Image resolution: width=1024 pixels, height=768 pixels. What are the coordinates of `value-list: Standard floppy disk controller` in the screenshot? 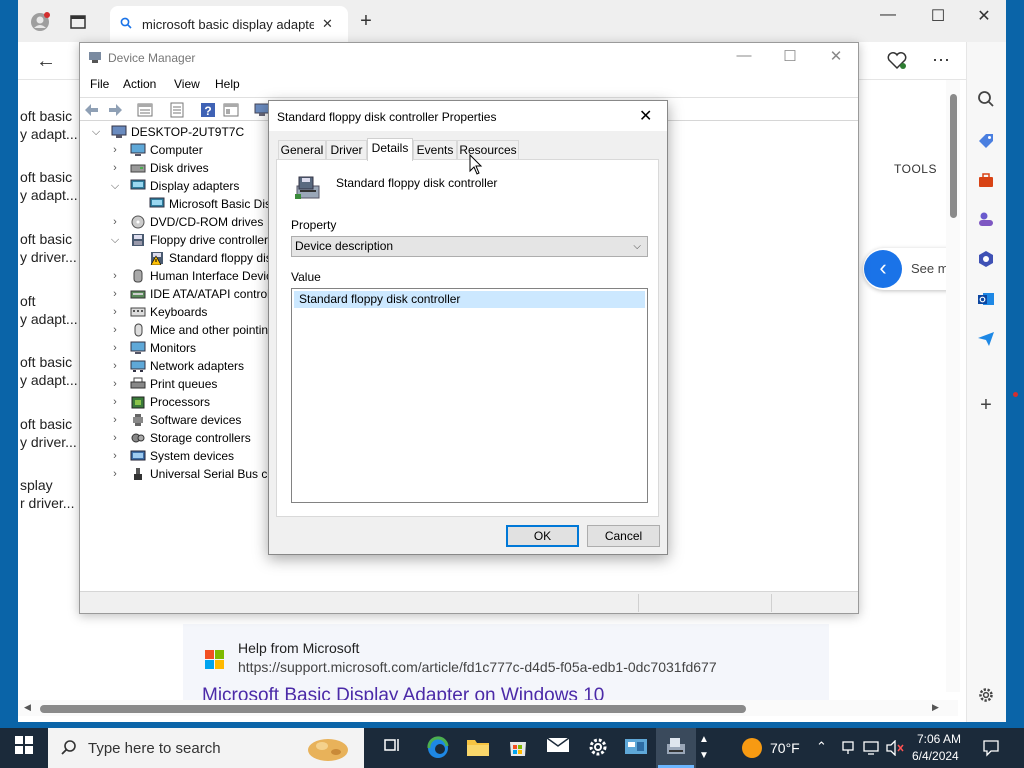 It's located at (469, 395).